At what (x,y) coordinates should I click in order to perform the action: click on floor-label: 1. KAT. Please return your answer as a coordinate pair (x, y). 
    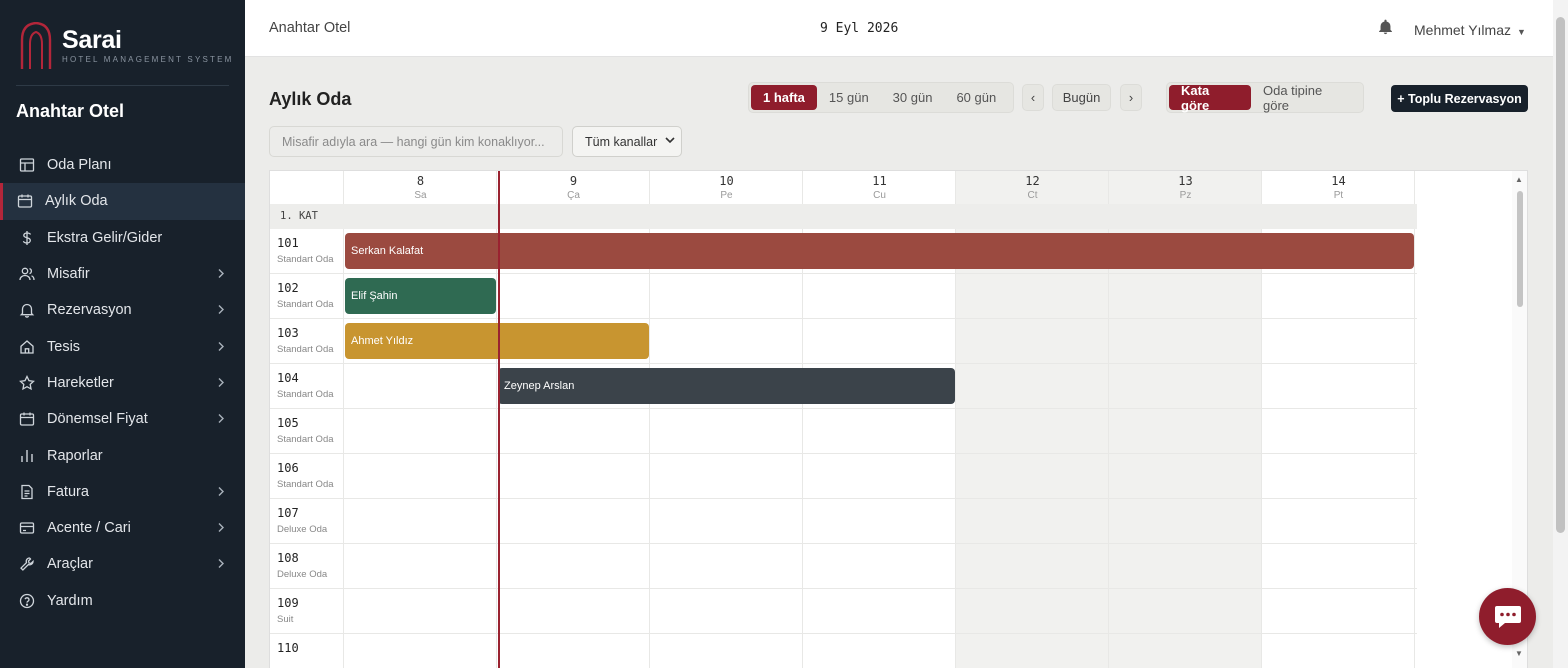
    Looking at the image, I should click on (843, 216).